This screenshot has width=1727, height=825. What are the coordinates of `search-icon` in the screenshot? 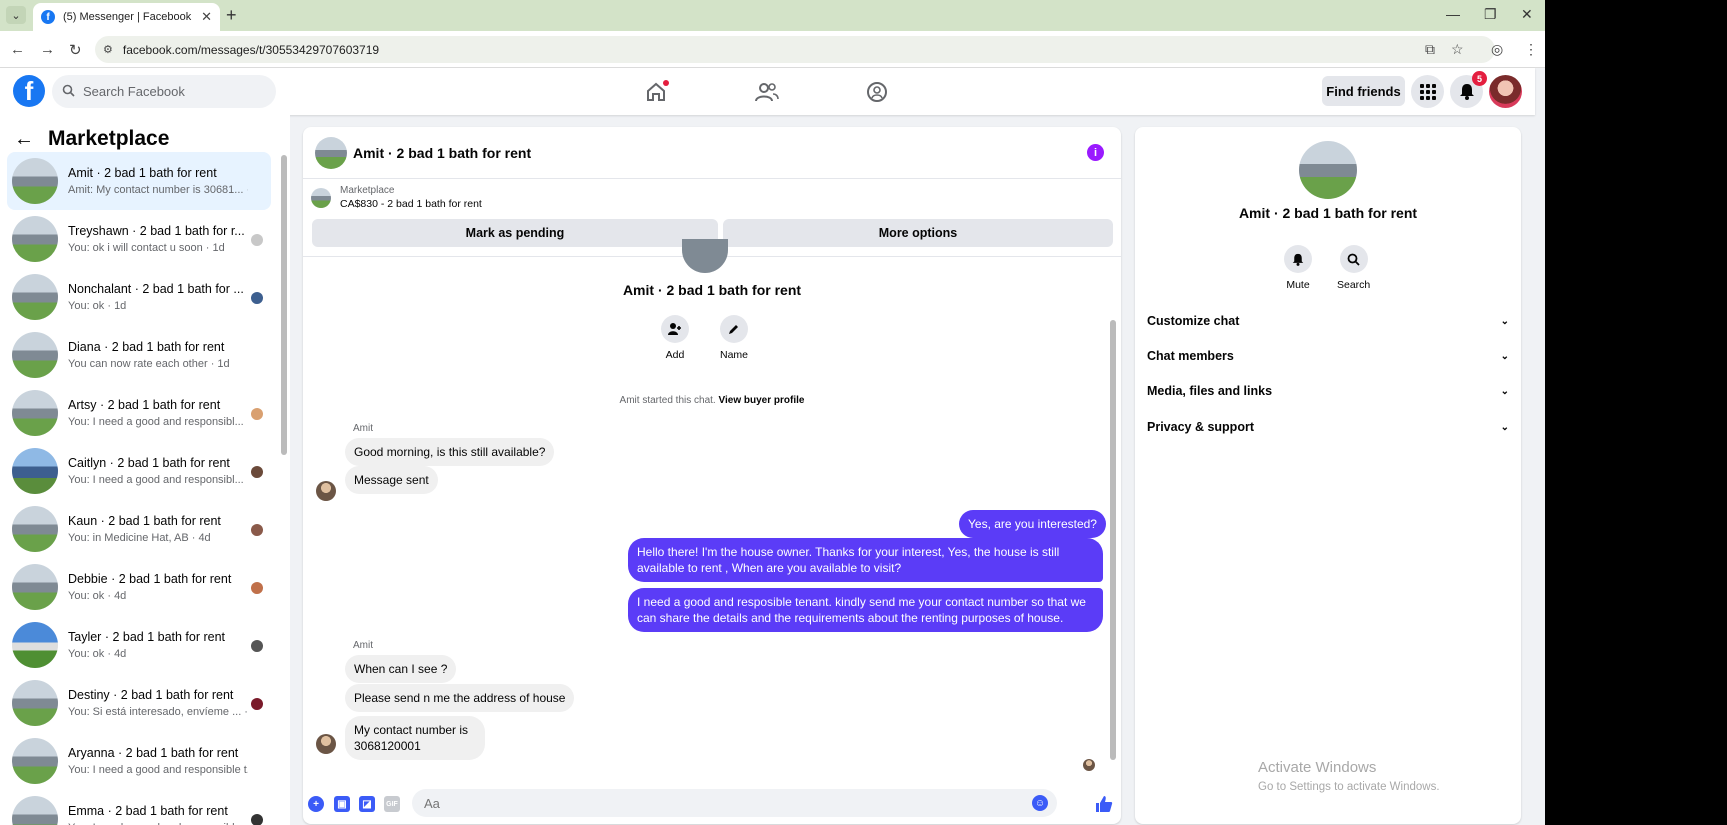 It's located at (68, 92).